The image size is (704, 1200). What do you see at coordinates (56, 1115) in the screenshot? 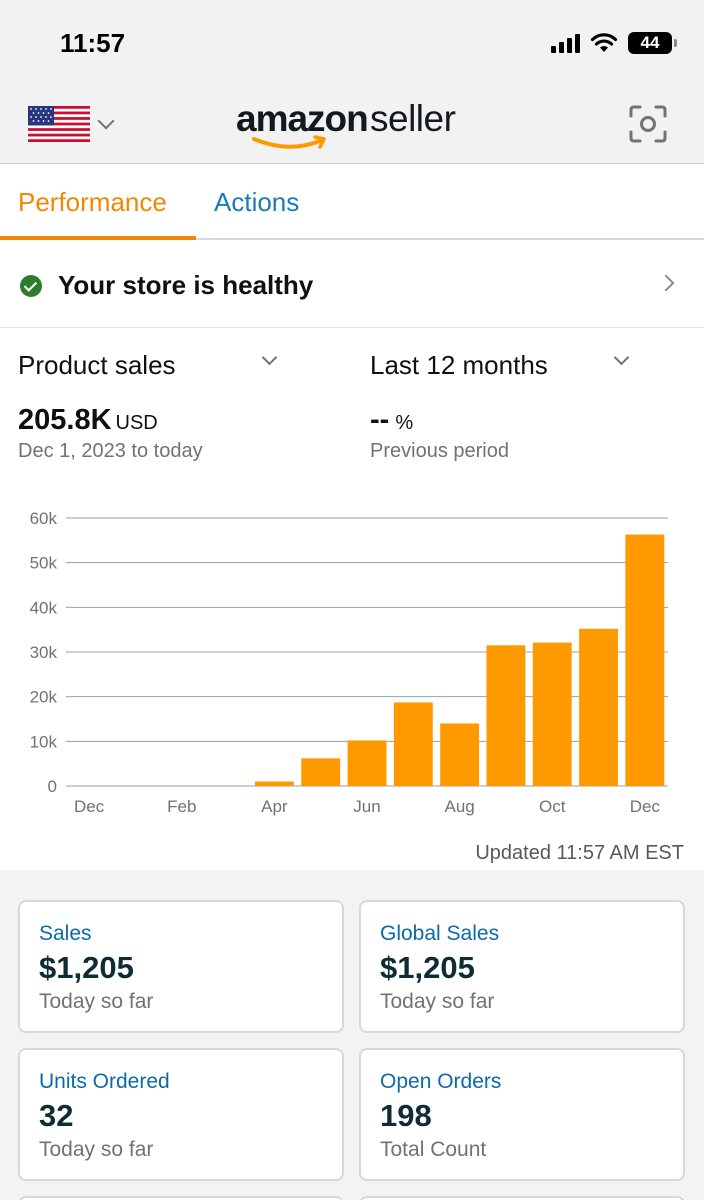
I see `card-value: 32` at bounding box center [56, 1115].